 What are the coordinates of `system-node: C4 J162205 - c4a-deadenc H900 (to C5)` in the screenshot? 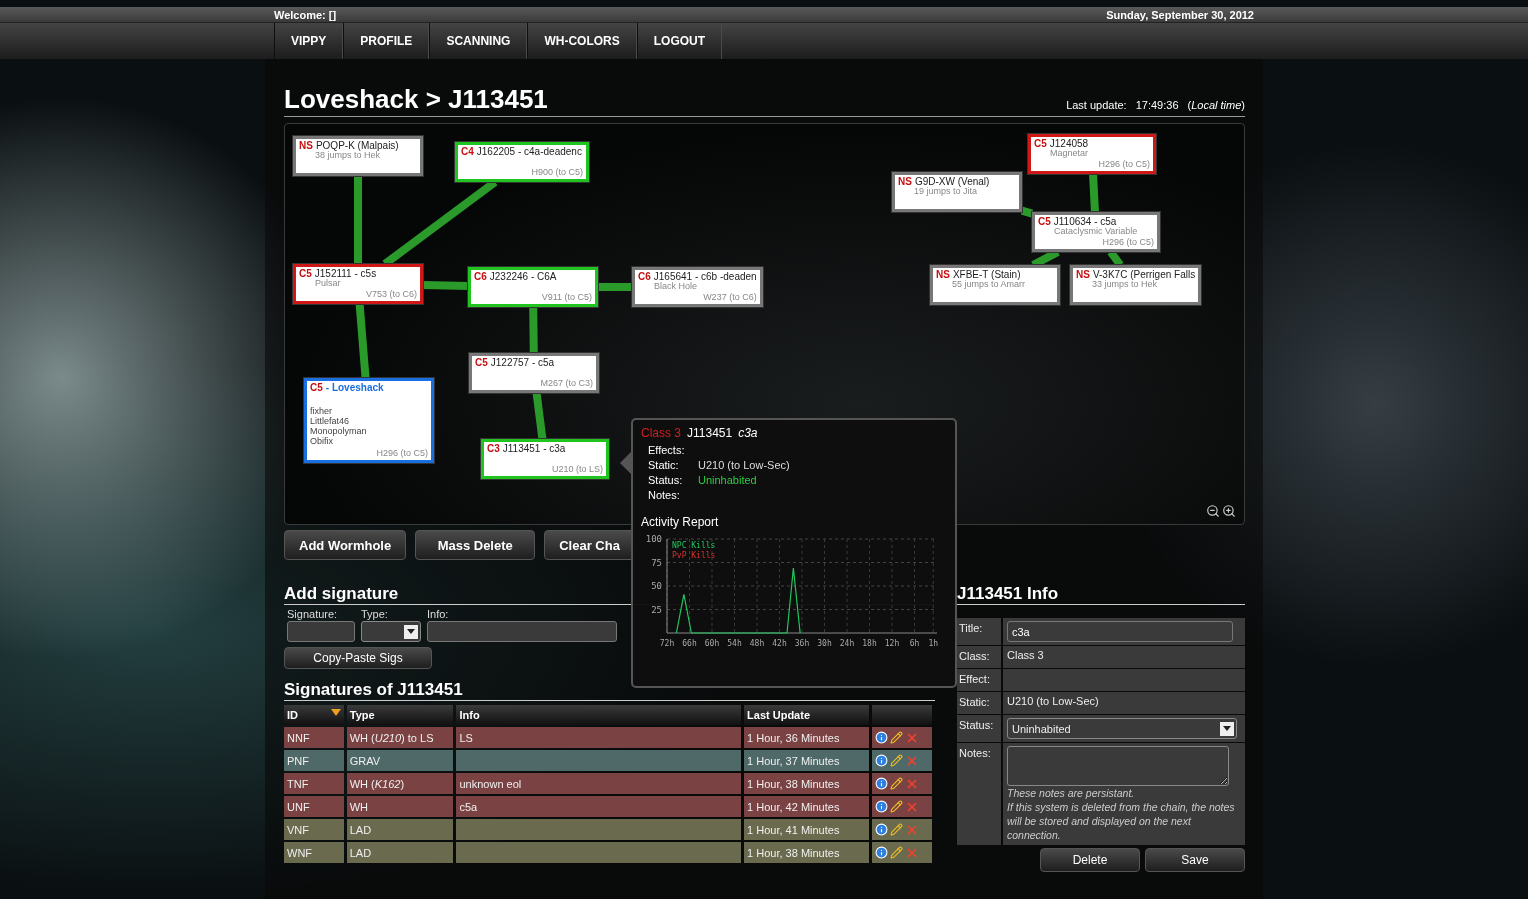 It's located at (522, 162).